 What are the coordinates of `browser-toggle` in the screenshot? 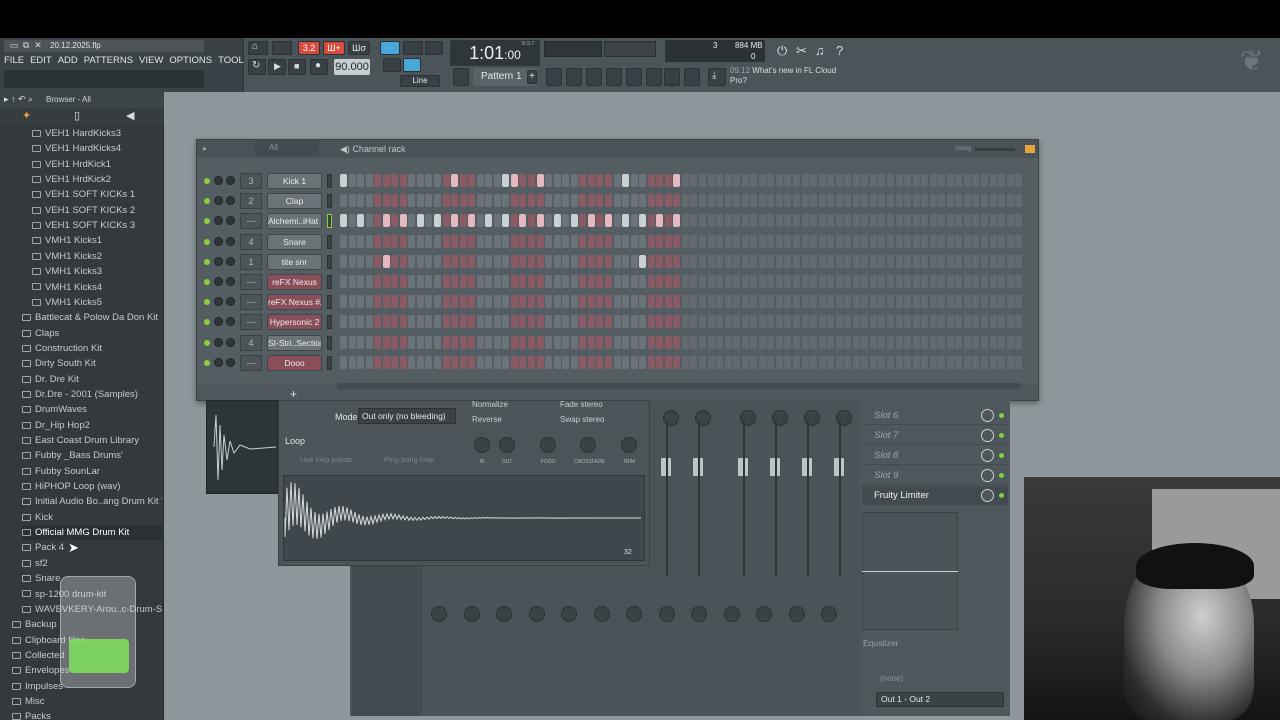 It's located at (390, 48).